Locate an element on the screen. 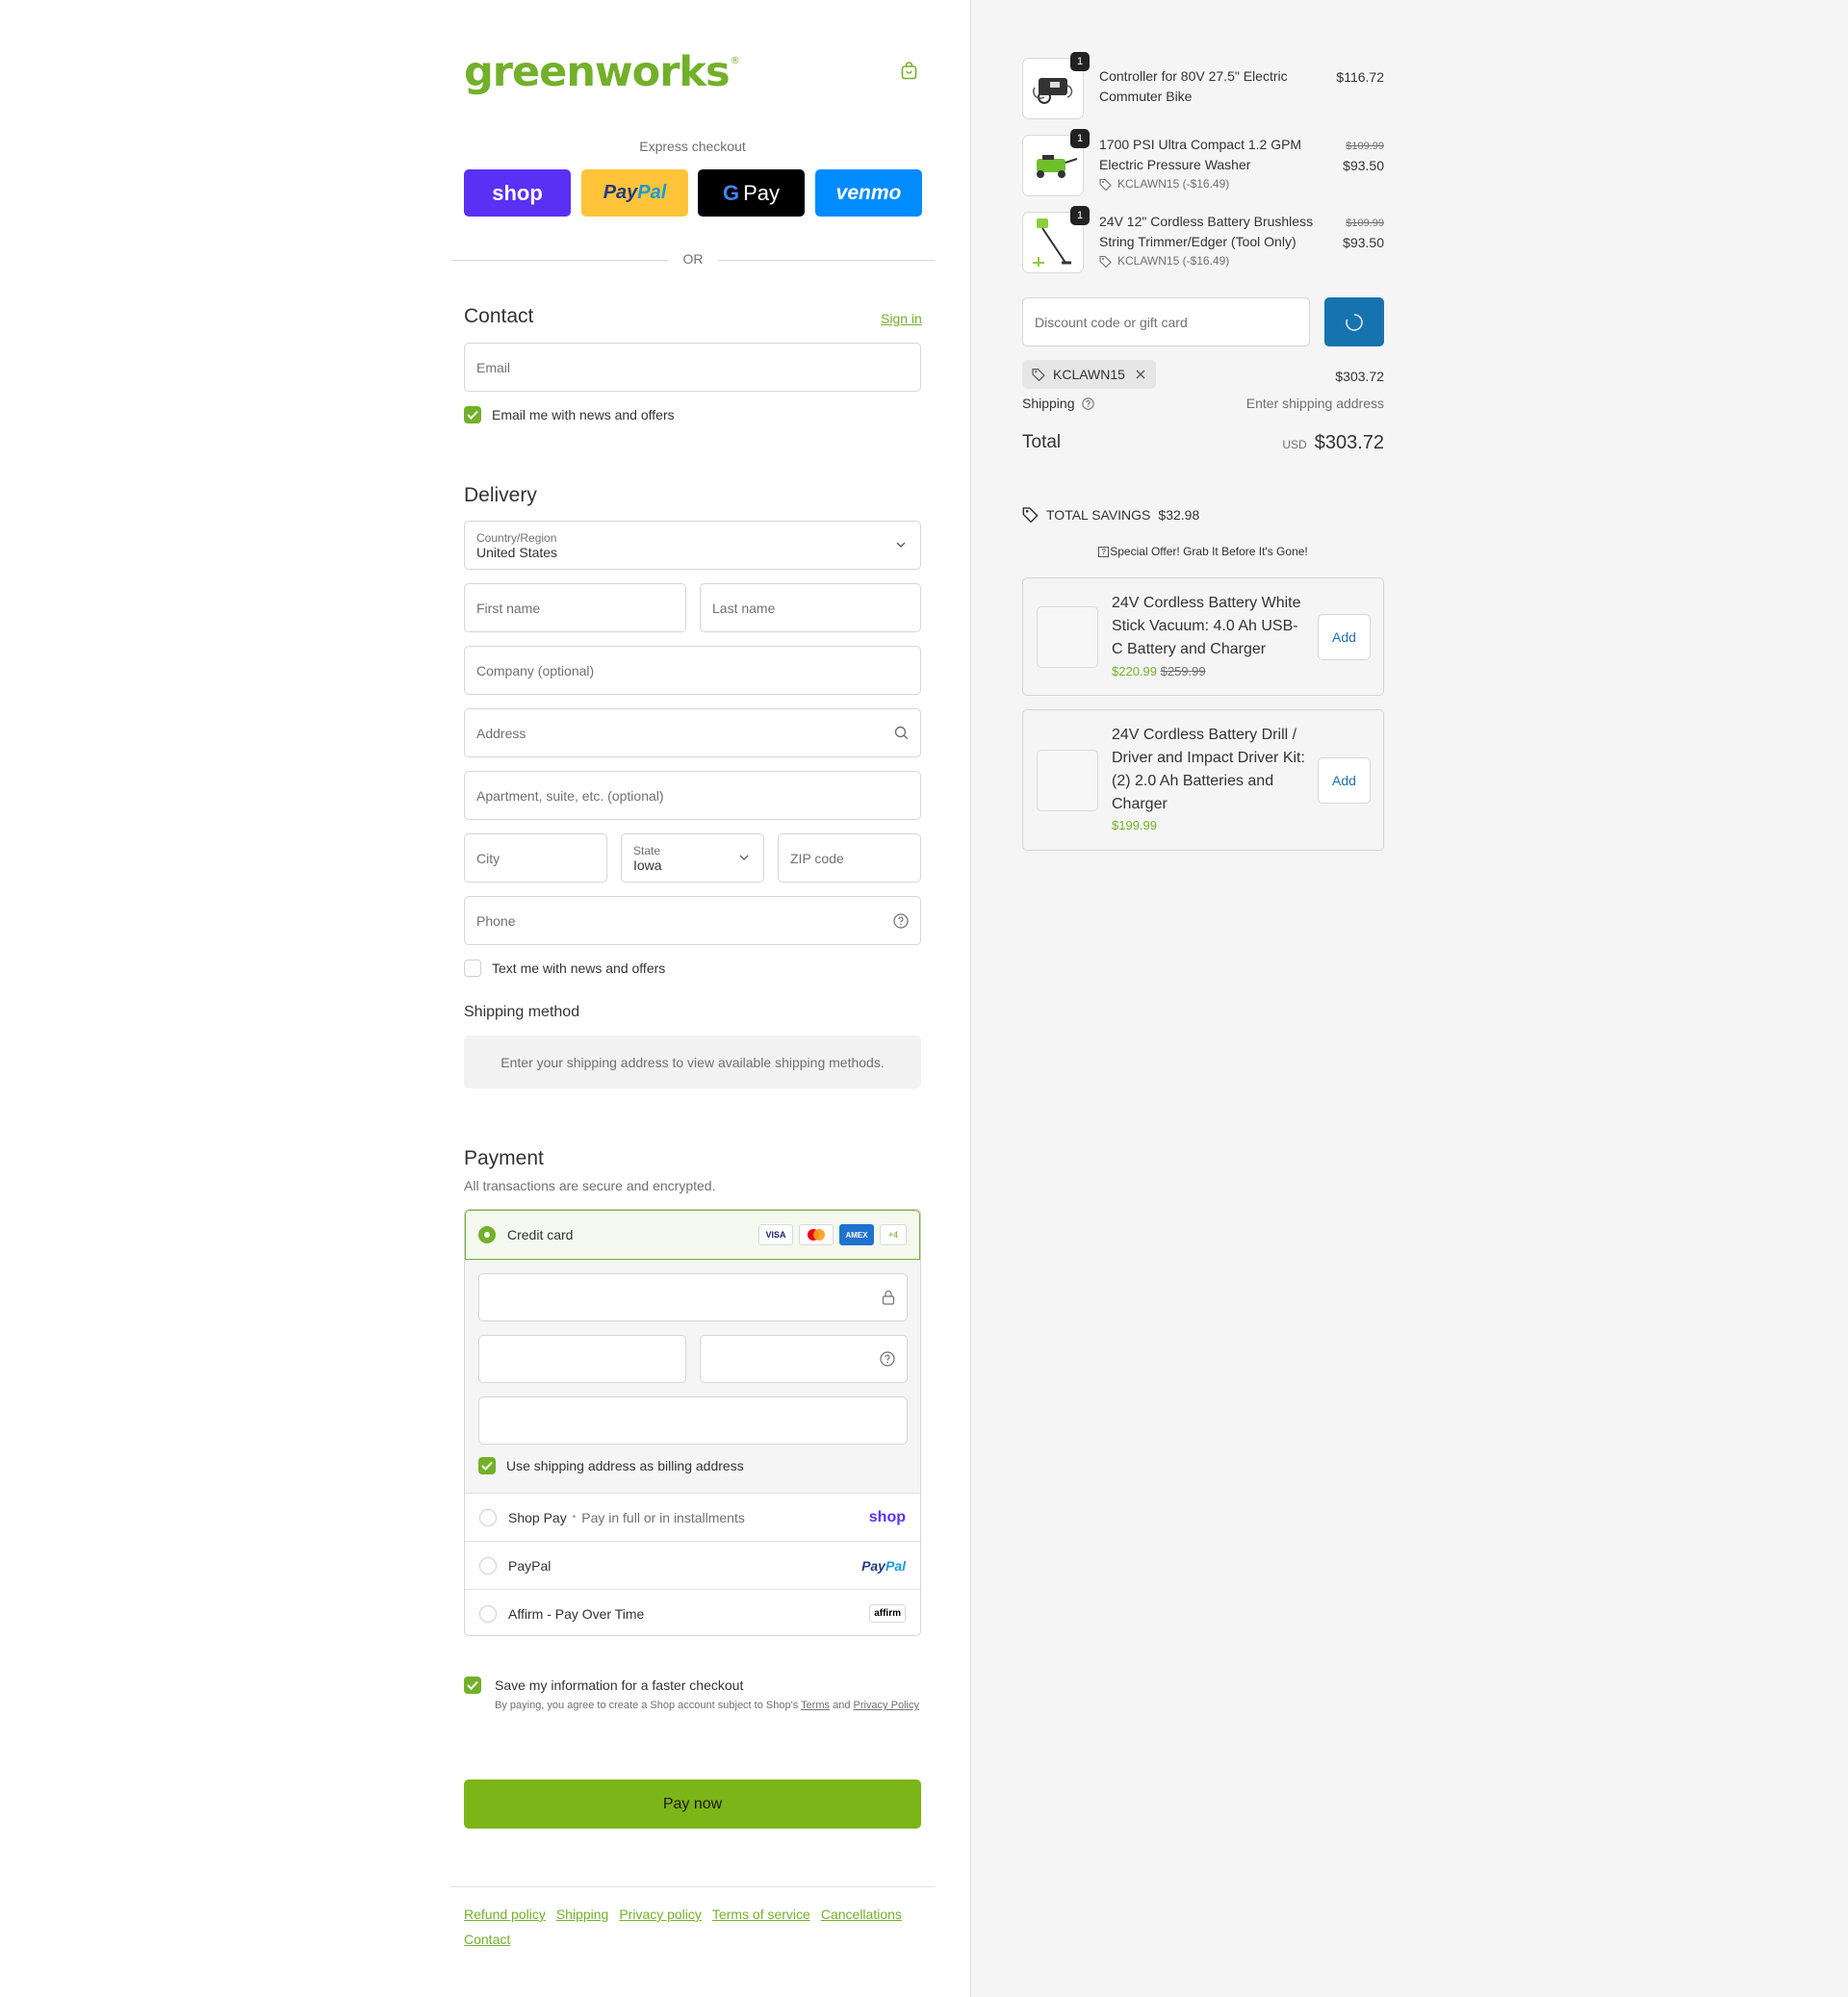  cart-item-original-price: $109.99 is located at coordinates (1365, 224).